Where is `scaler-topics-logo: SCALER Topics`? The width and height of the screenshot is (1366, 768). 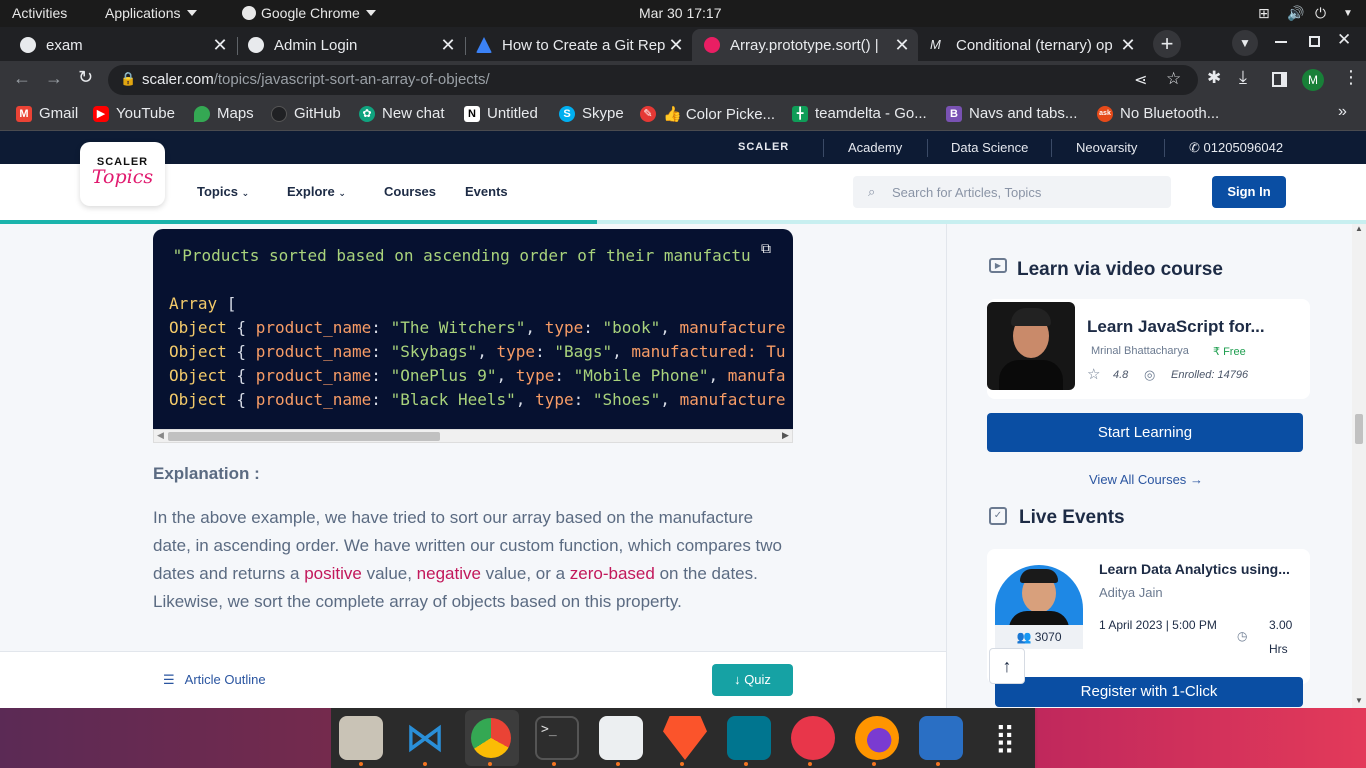
scaler-topics-logo: SCALER Topics is located at coordinates (122, 174).